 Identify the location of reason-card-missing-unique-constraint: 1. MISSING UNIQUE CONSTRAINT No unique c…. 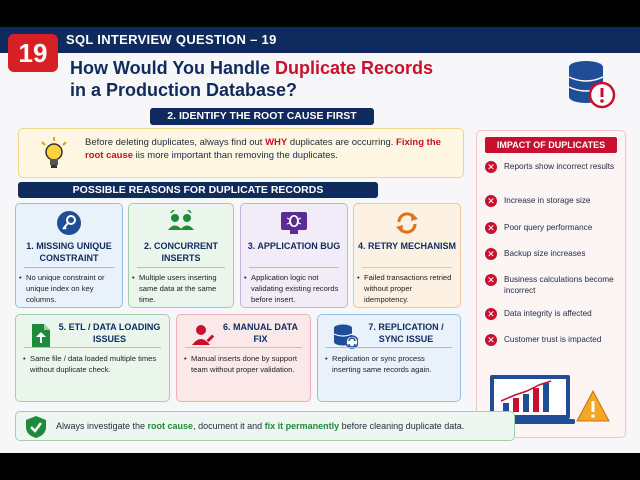
(69, 255).